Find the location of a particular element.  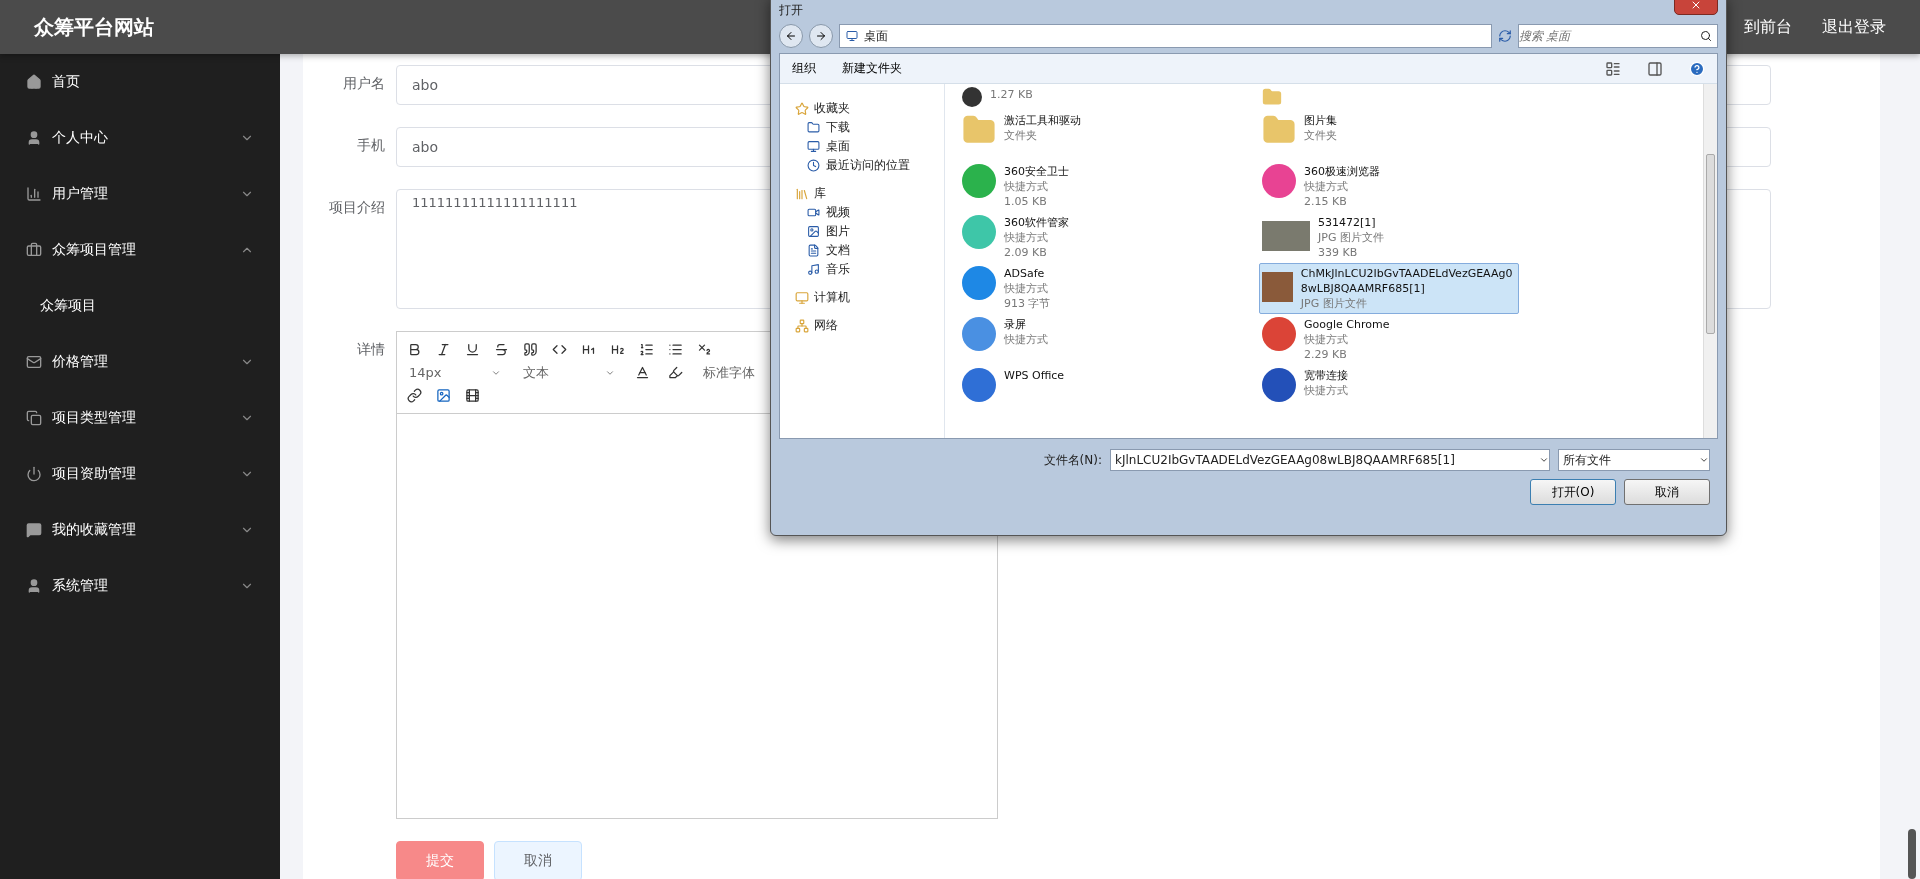

site-title: 众筹平台网站 is located at coordinates (94, 27).